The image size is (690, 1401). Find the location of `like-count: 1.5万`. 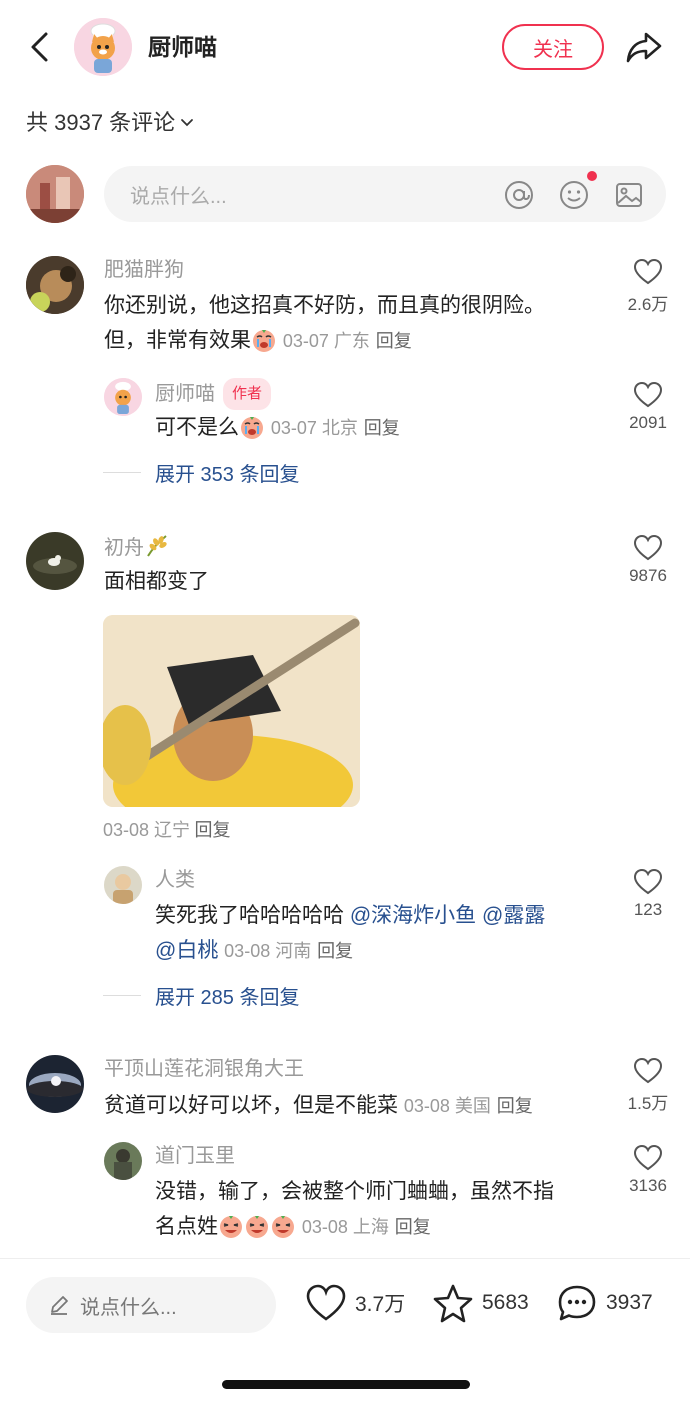

like-count: 1.5万 is located at coordinates (648, 1103).